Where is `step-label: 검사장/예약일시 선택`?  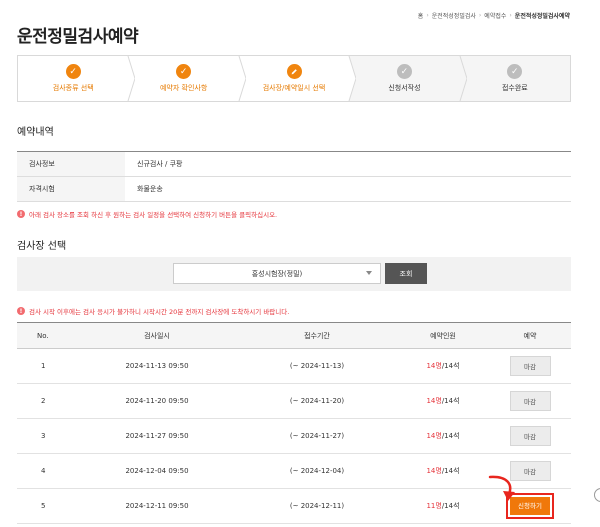
step-label: 검사장/예약일시 선택 is located at coordinates (294, 88).